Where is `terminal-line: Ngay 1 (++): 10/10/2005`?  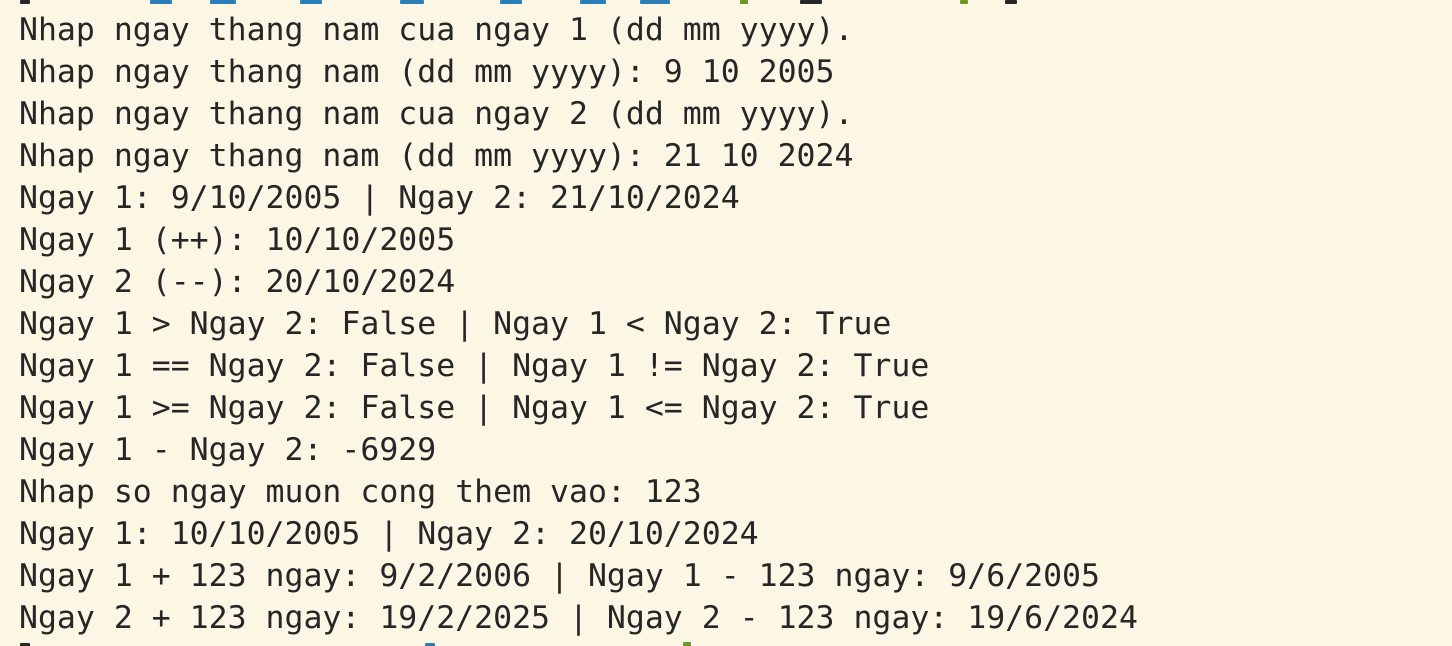
terminal-line: Ngay 1 (++): 10/10/2005 is located at coordinates (237, 240).